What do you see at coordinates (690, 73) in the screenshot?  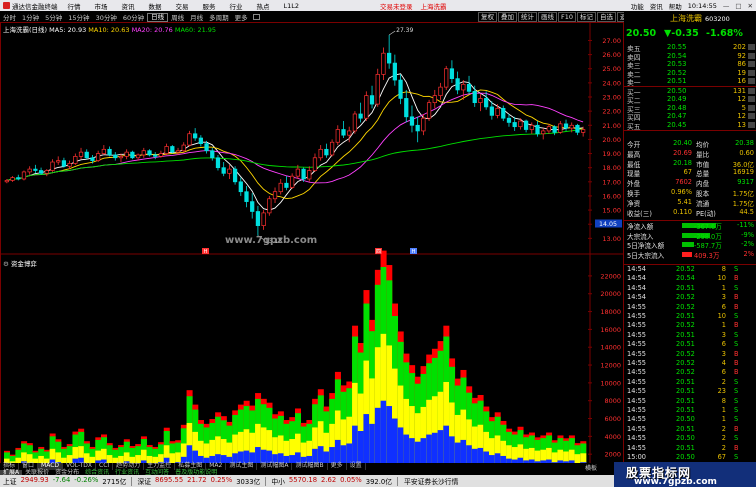 I see `orderbook-row: 卖二 20.52 19` at bounding box center [690, 73].